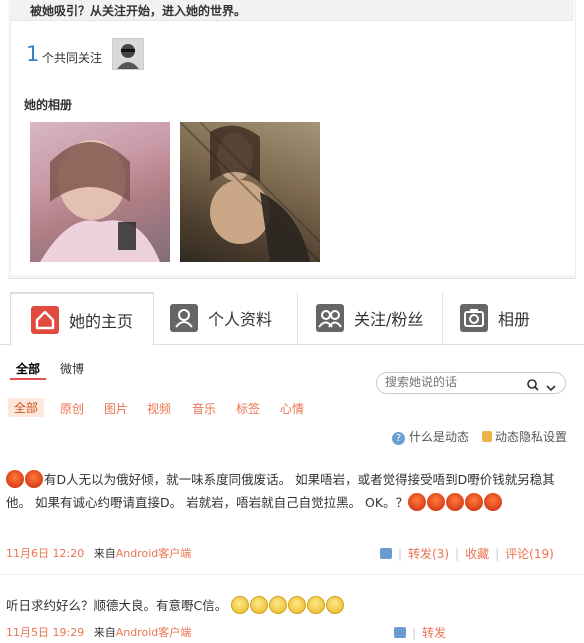  I want to click on tab-profile: 个人资料, so click(233, 318).